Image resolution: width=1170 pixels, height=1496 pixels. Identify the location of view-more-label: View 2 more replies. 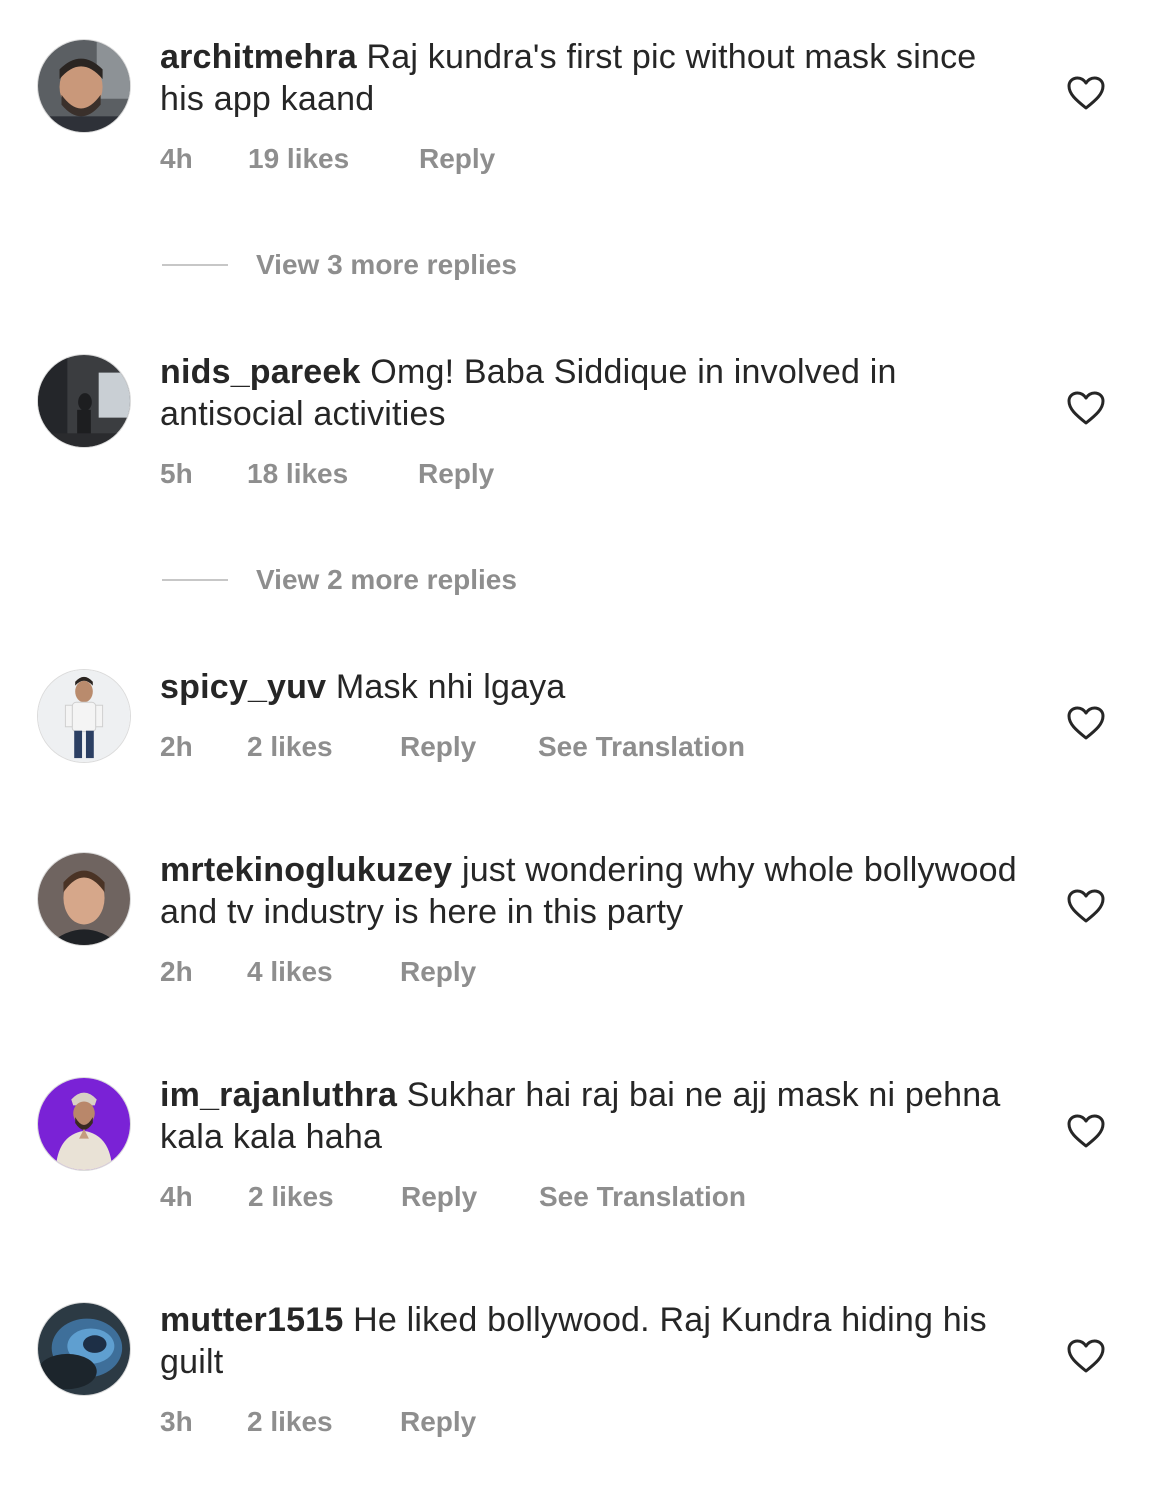
(386, 580).